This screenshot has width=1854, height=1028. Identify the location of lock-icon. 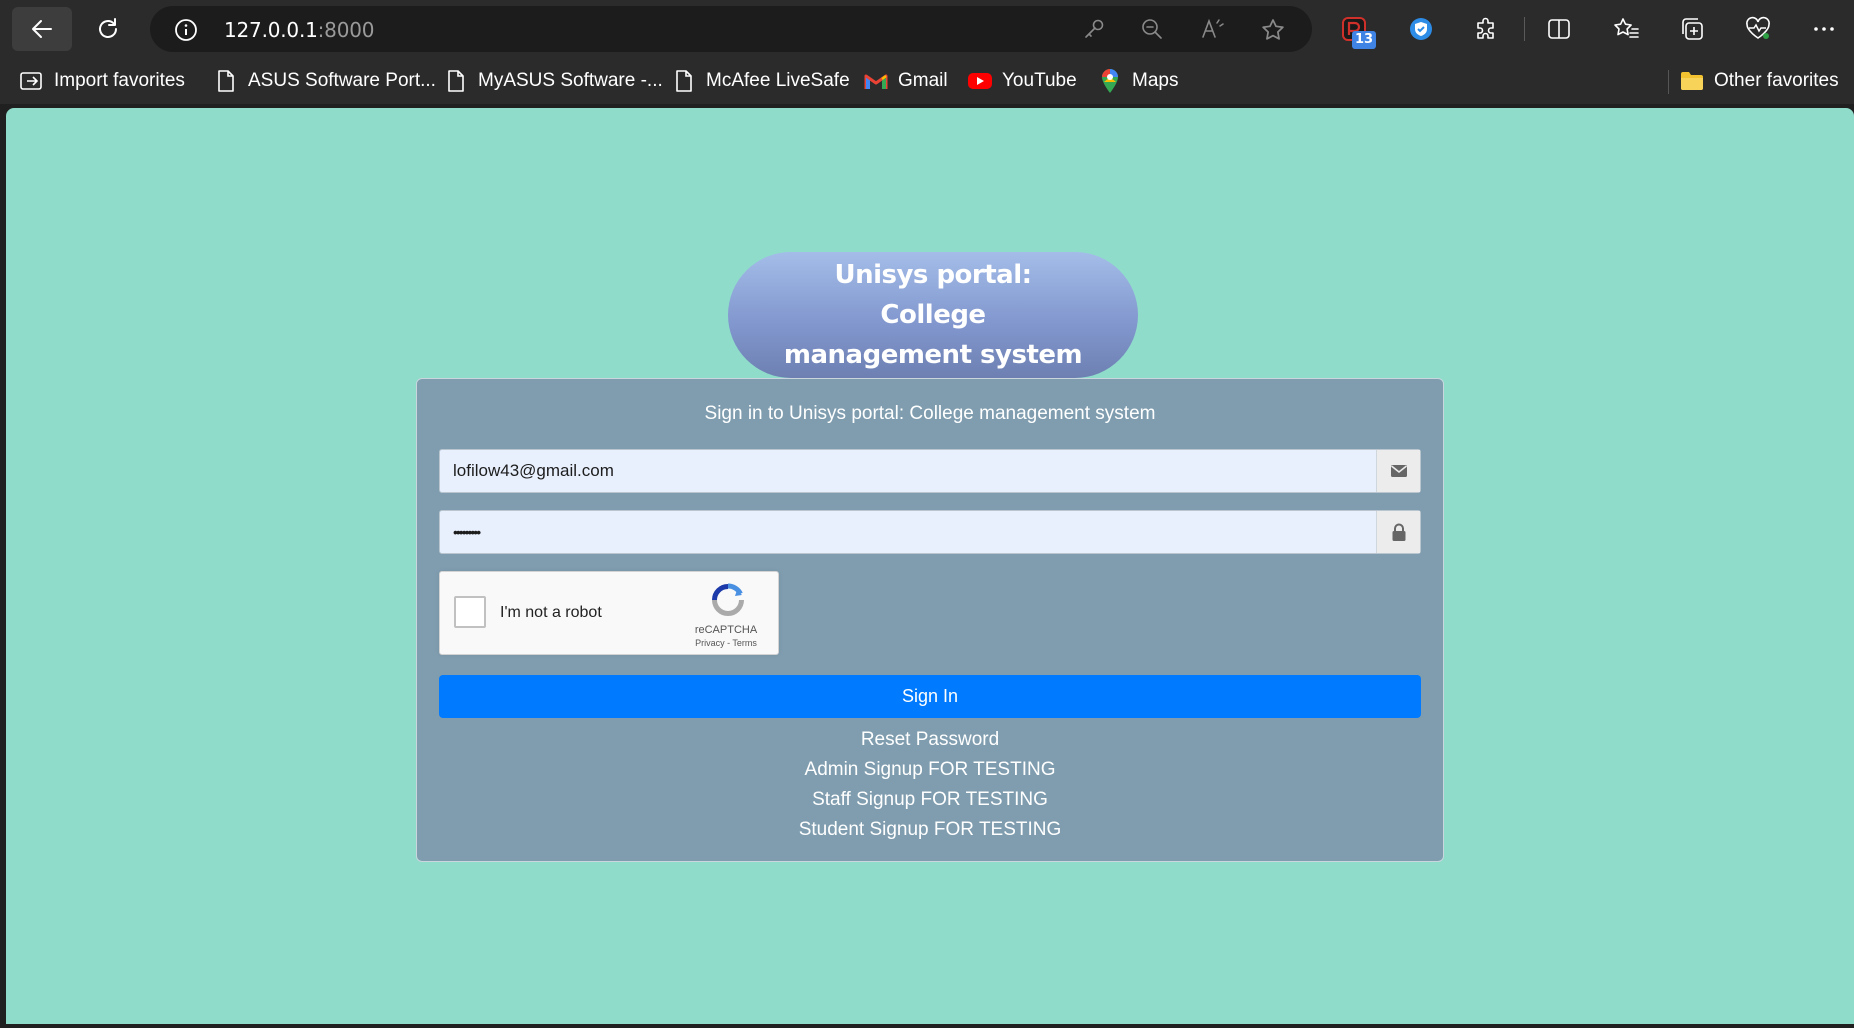
(1398, 532).